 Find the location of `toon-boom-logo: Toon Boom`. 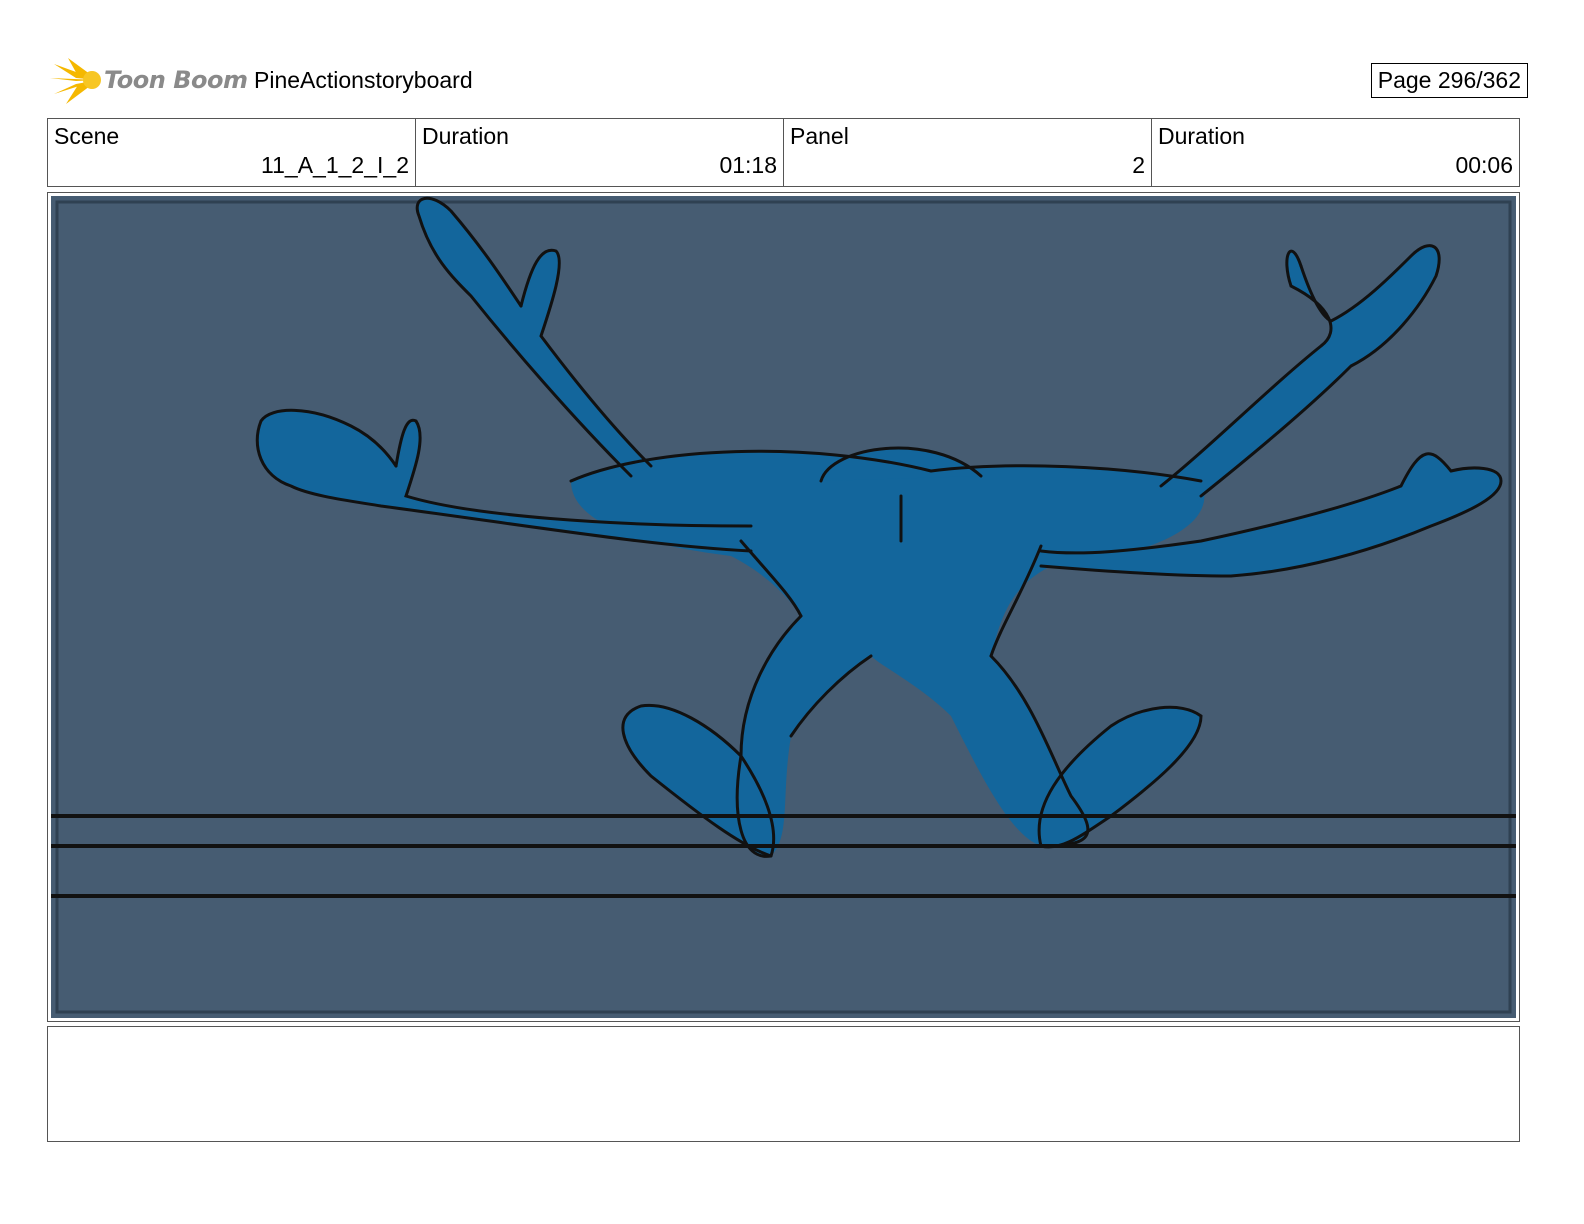

toon-boom-logo: Toon Boom is located at coordinates (148, 80).